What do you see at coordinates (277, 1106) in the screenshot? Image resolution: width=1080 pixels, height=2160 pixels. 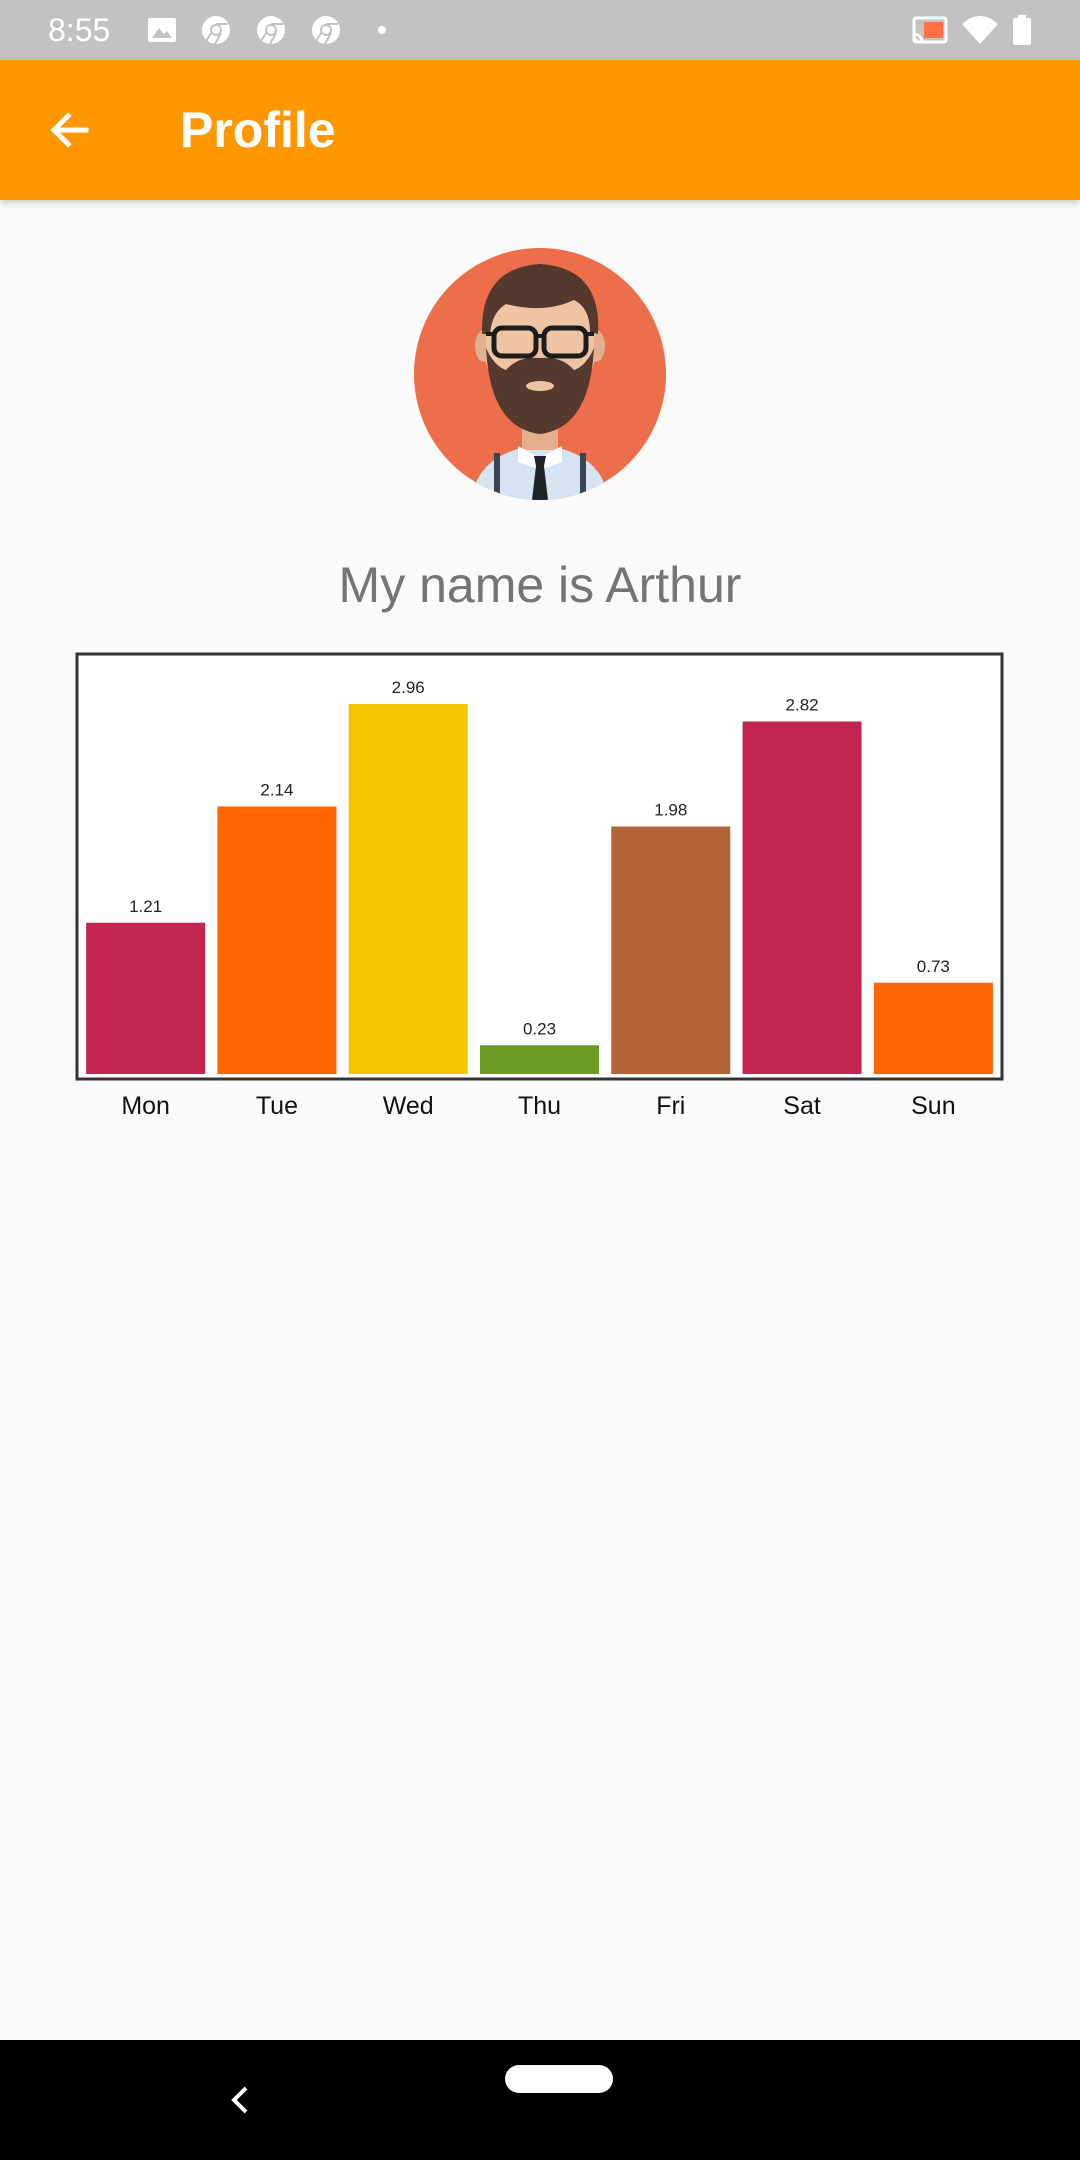 I see `x-tick-label-tue: Tue` at bounding box center [277, 1106].